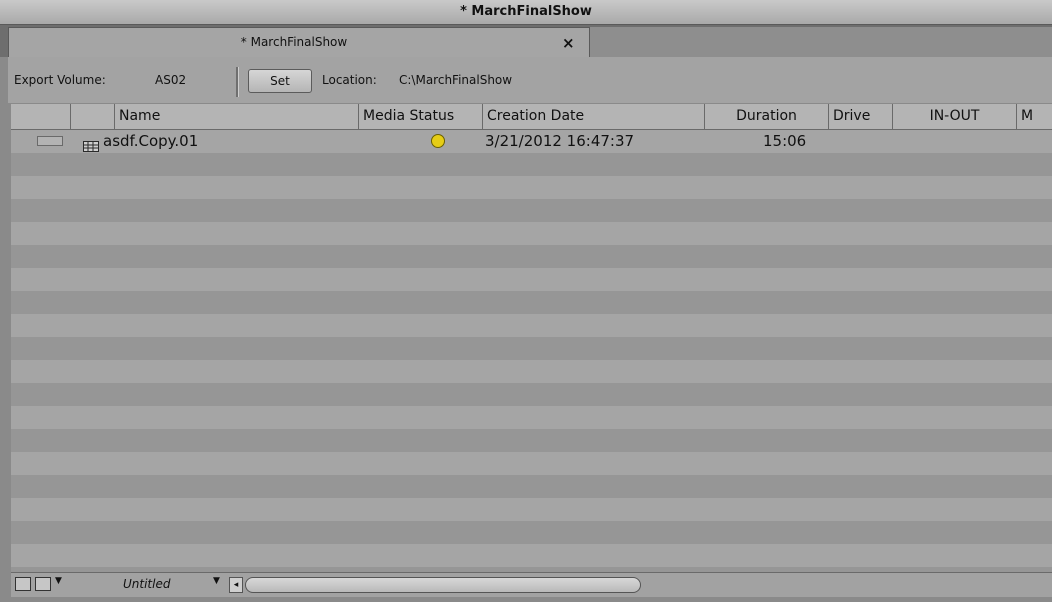 The width and height of the screenshot is (1052, 602). I want to click on export-volume-label: Export Volume:, so click(60, 80).